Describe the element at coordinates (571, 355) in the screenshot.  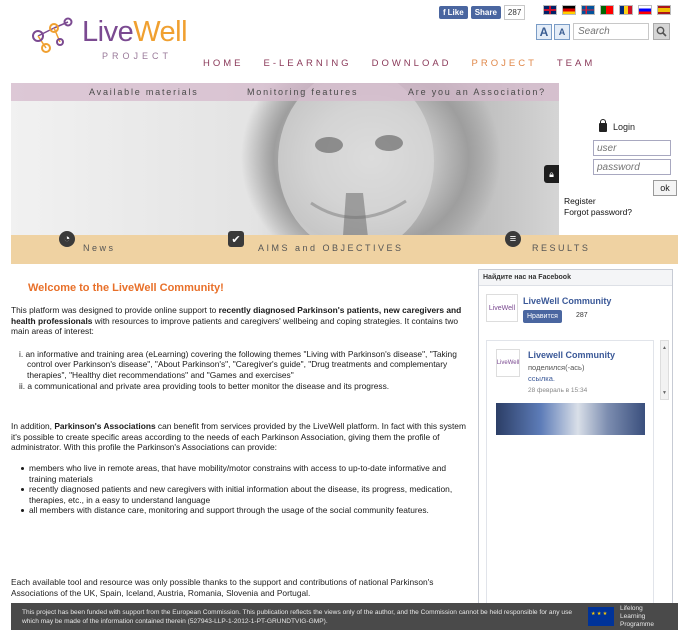
I see `post-author-link: Livewell Community` at that location.